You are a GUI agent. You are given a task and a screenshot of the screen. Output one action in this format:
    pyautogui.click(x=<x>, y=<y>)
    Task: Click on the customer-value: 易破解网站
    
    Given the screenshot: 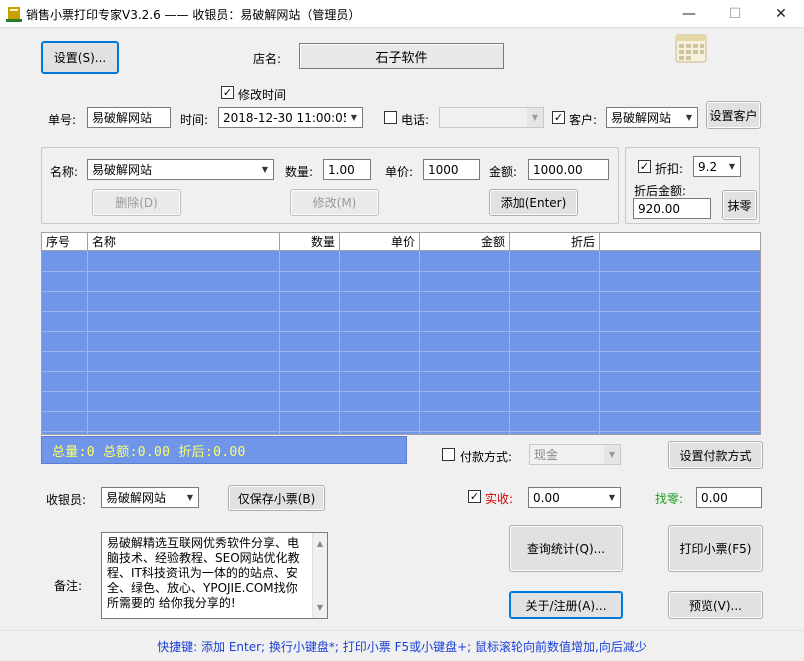 What is the action you would take?
    pyautogui.click(x=641, y=118)
    